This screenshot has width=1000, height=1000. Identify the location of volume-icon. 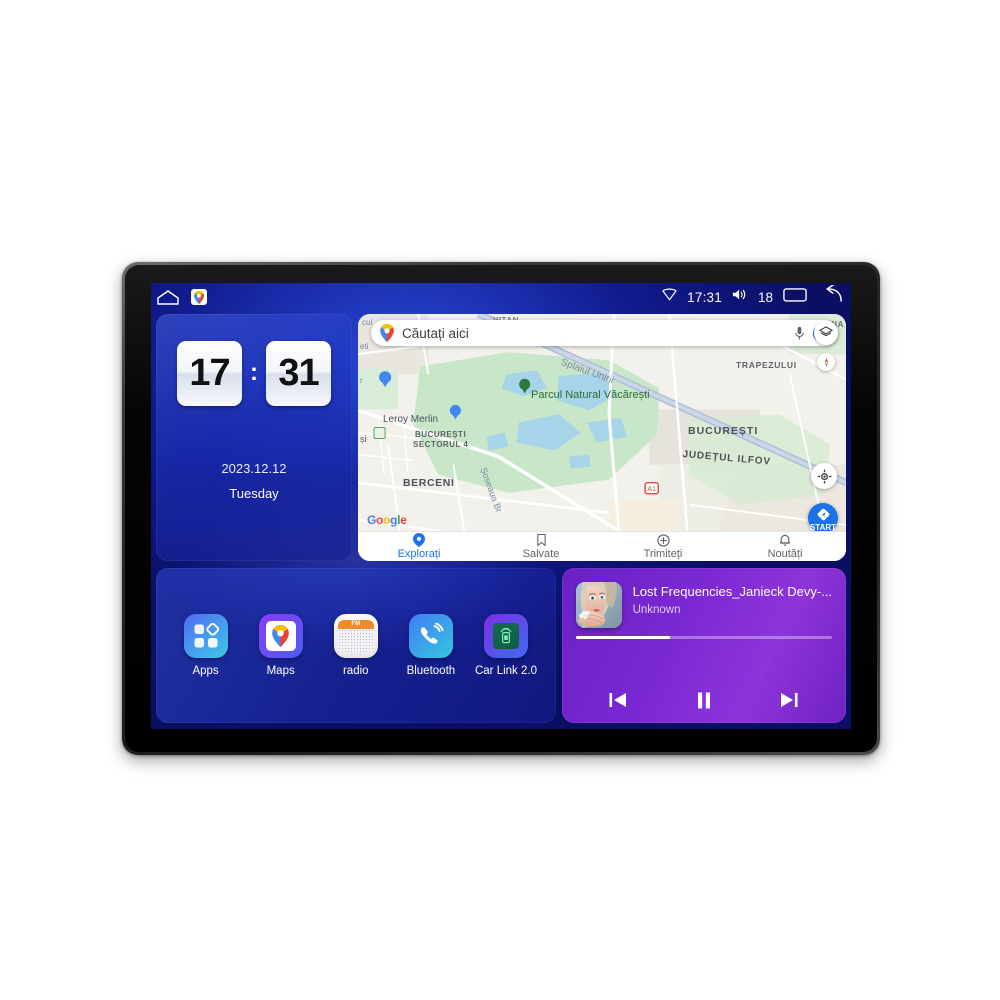
(740, 297).